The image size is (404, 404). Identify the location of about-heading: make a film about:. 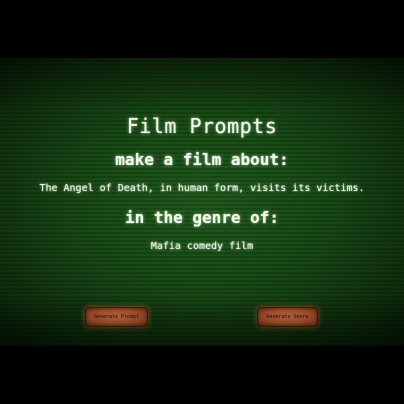
(202, 159).